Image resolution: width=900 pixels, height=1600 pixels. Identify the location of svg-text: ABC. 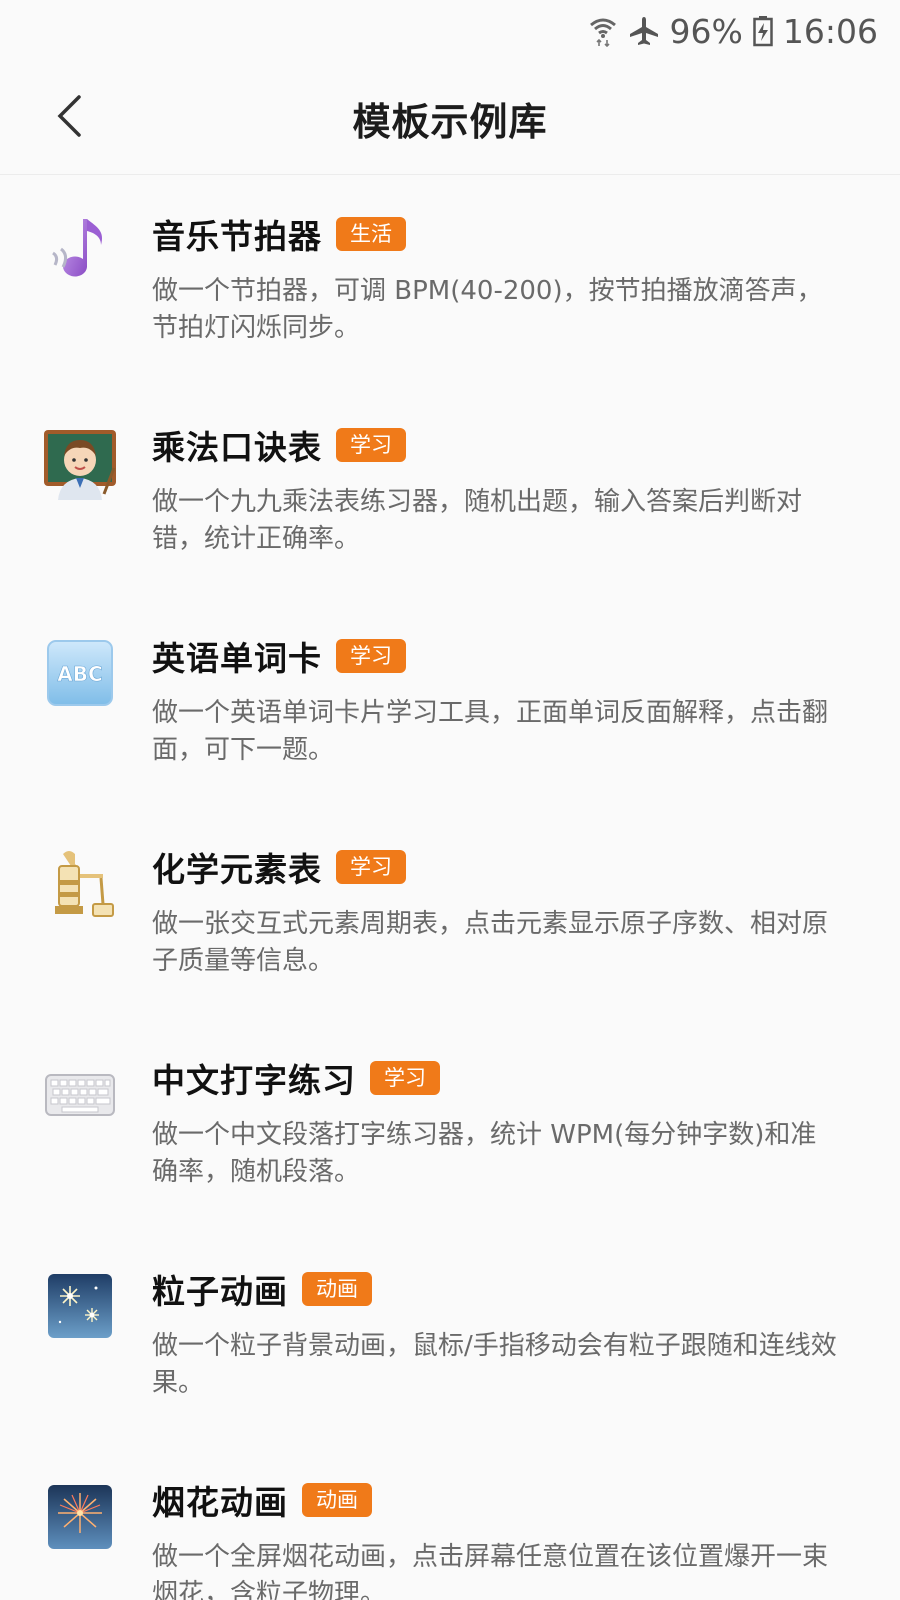
(79, 674).